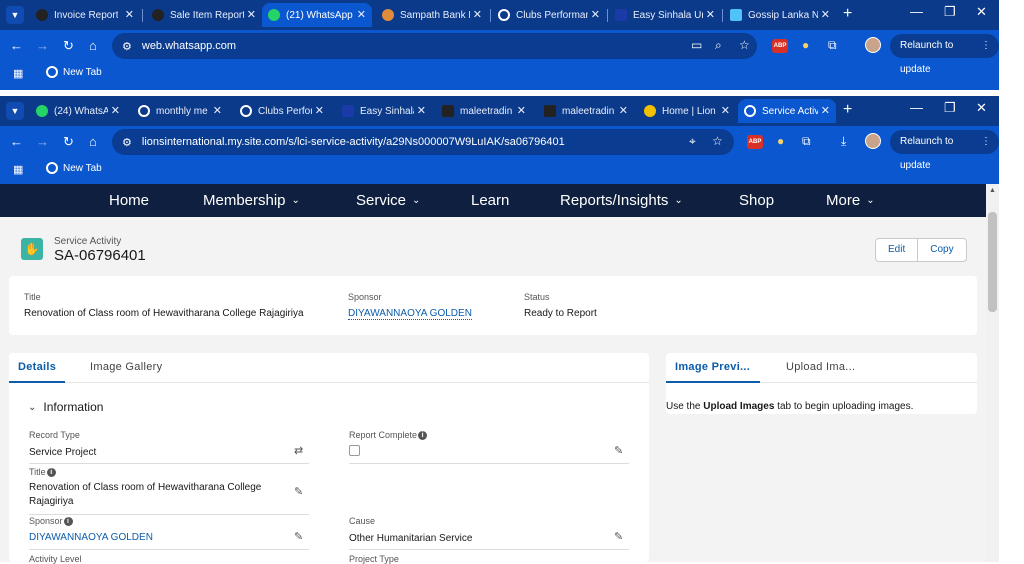  I want to click on scroll-up-icon: ▲, so click(992, 190).